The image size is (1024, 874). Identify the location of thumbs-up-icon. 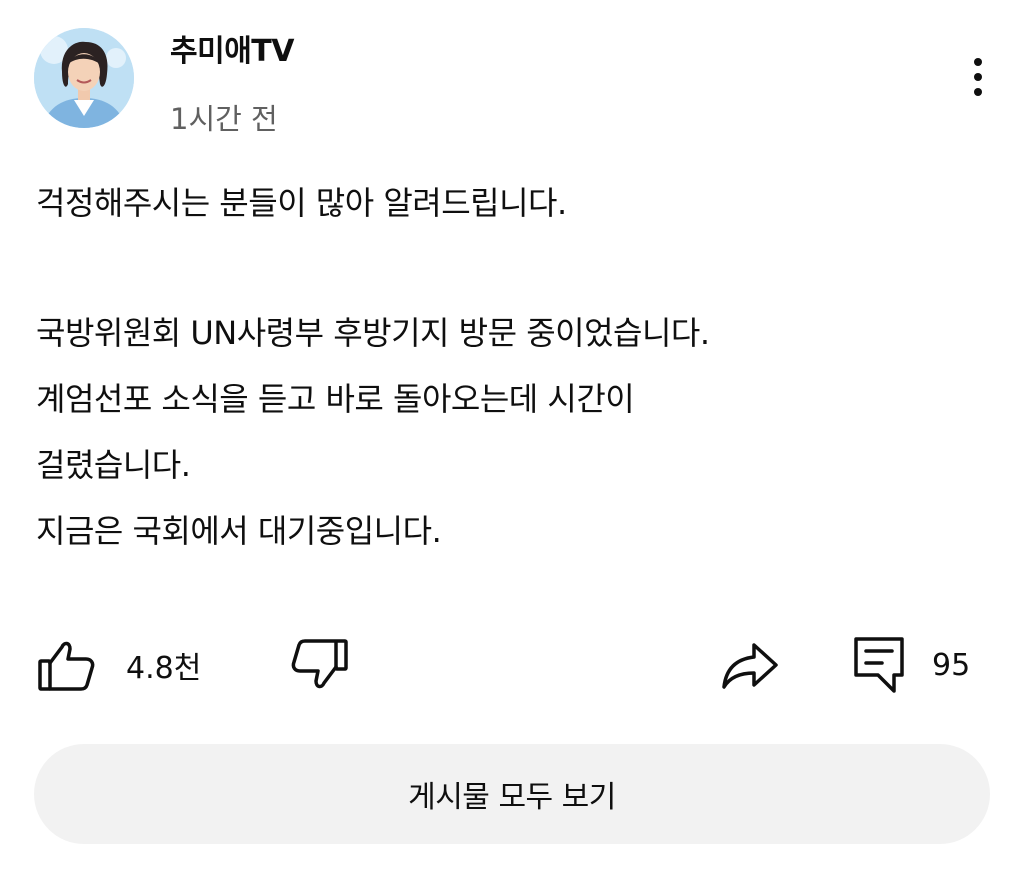
(66, 666).